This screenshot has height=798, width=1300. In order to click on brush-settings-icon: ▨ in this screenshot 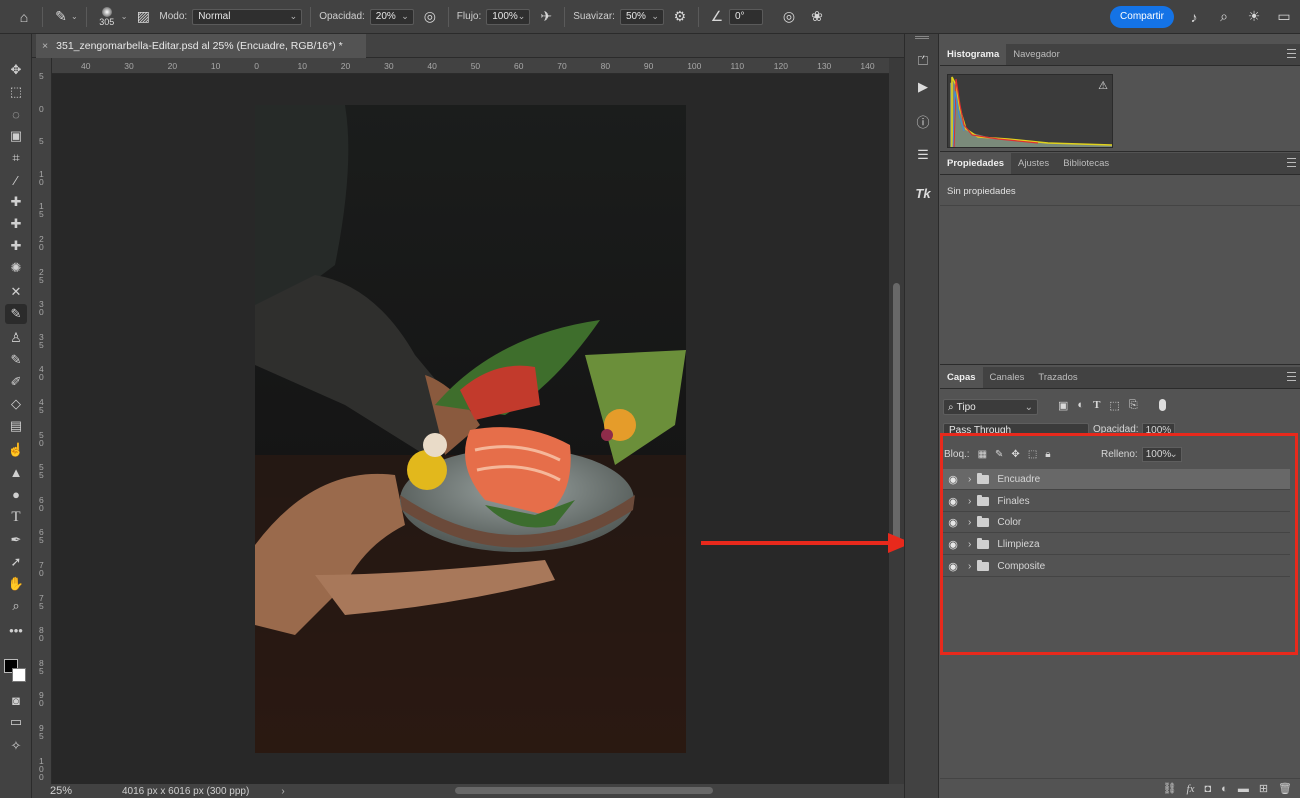, I will do `click(143, 17)`.